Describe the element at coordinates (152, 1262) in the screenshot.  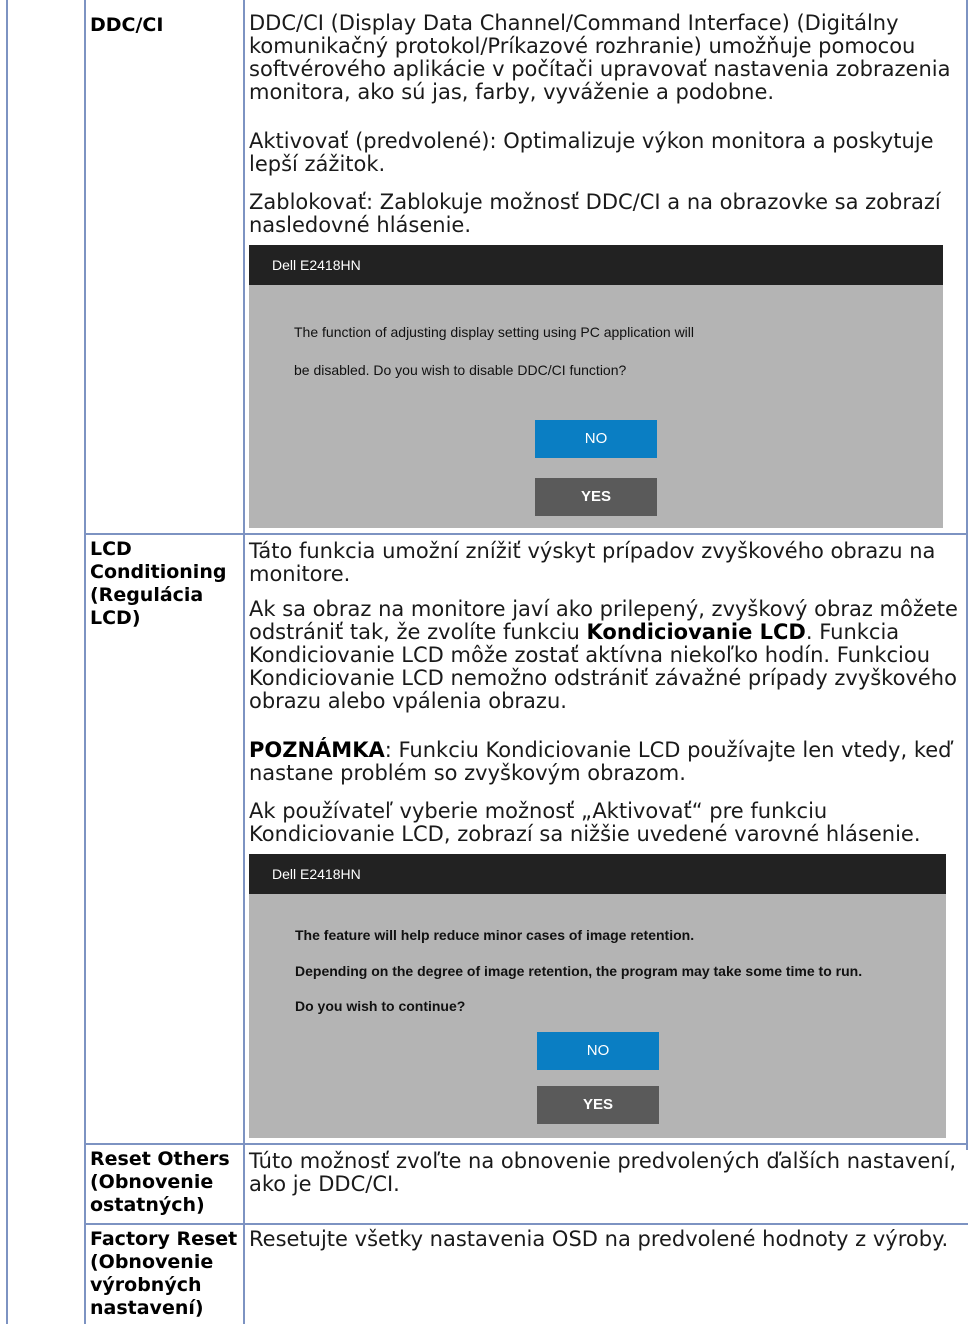
I see `term-factory-reset-line2: (Obnovenie` at that location.